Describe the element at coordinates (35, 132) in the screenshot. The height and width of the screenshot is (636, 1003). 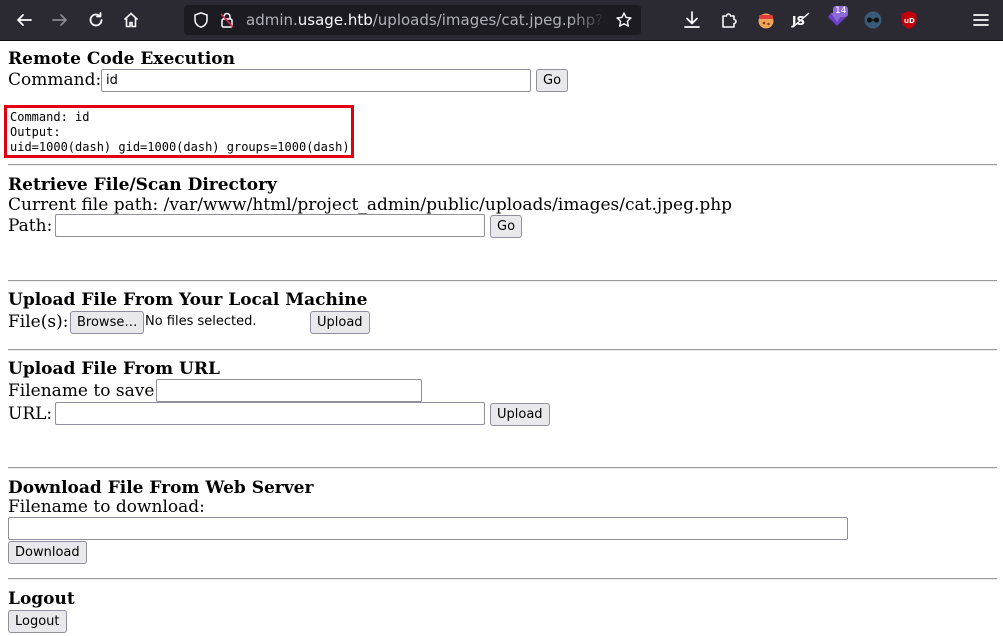
I see `output-label: Output:` at that location.